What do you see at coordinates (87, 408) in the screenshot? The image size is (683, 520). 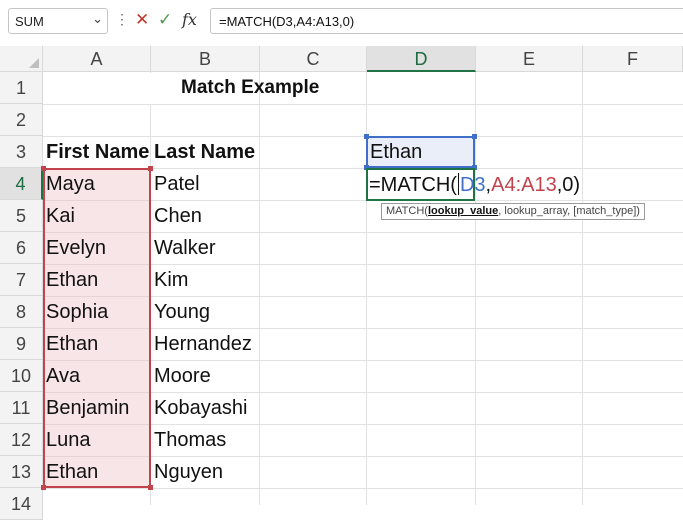 I see `cell-first-name: Benjamin` at bounding box center [87, 408].